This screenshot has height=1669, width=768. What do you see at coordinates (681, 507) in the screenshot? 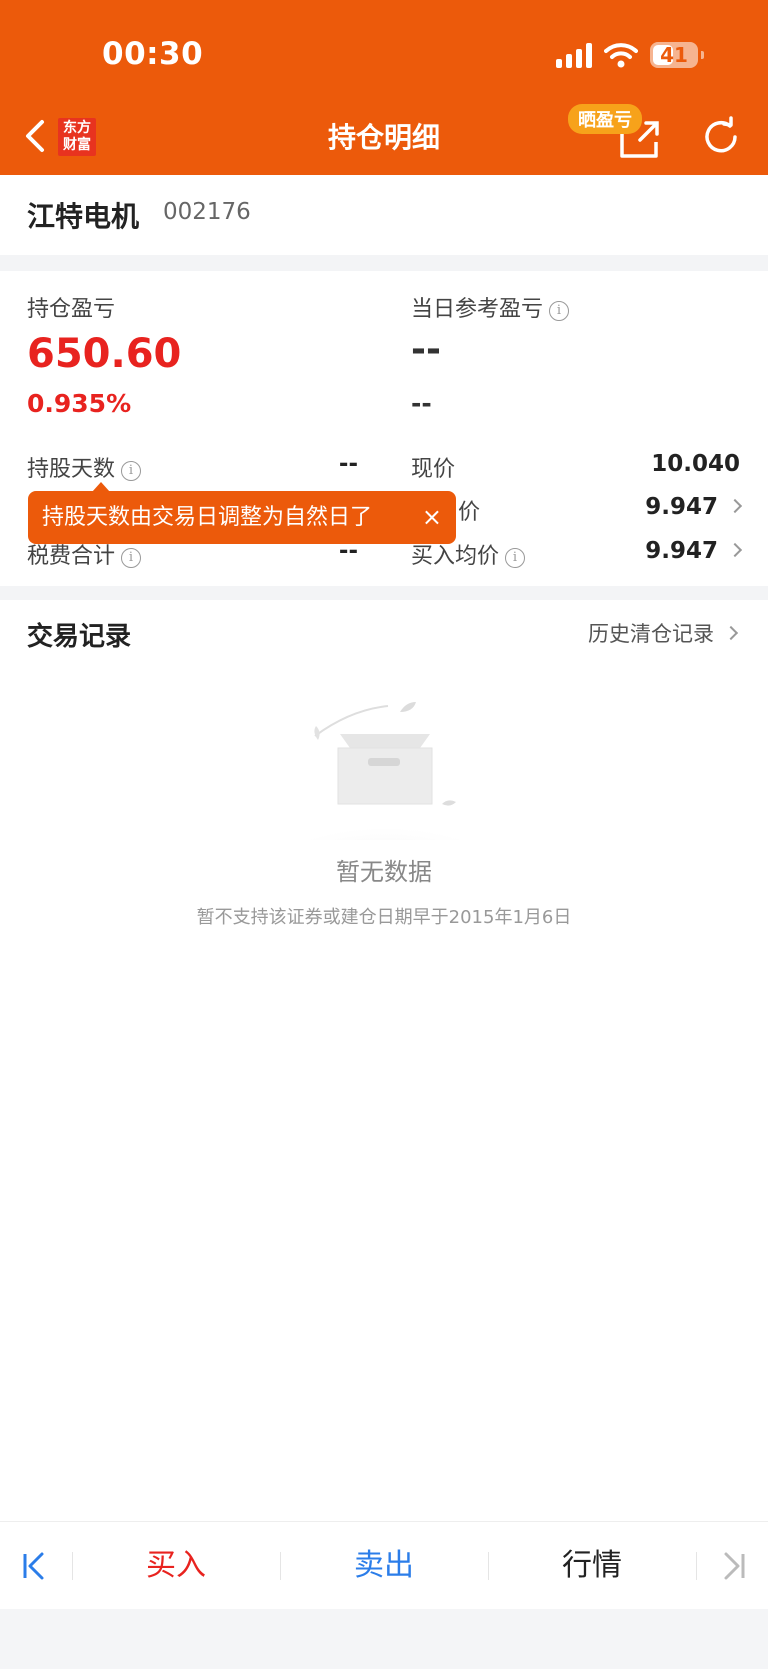
I see `cost-price-value: 9.947` at bounding box center [681, 507].